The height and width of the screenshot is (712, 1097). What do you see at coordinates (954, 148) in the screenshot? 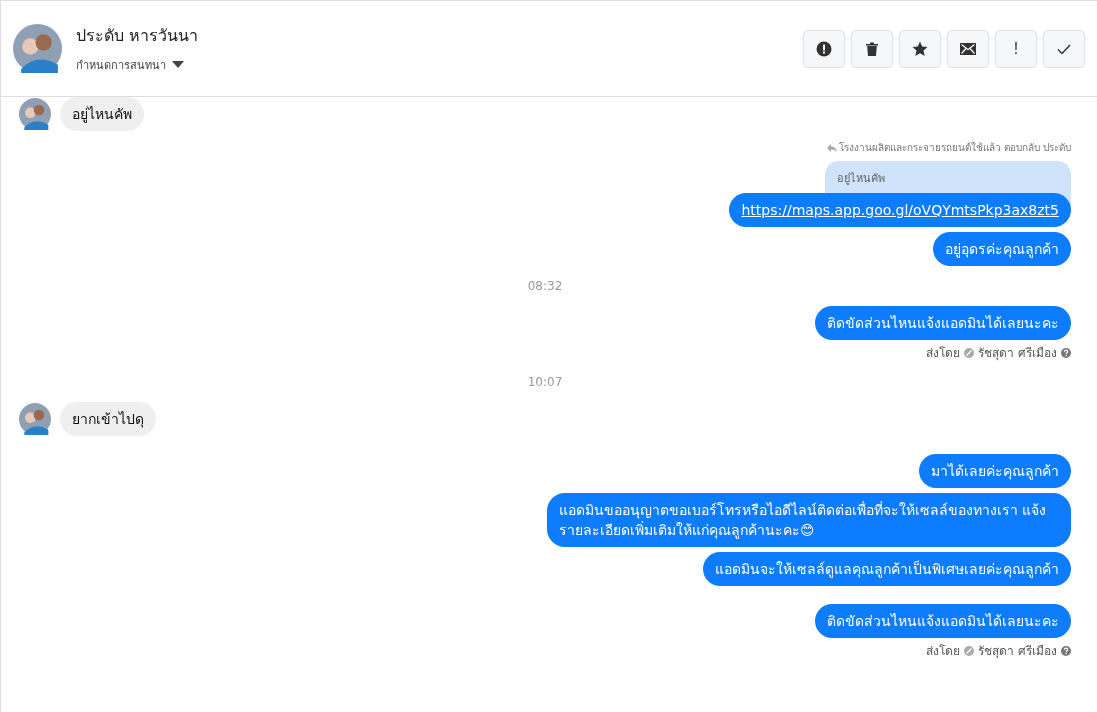
I see `reply-label: โรงงานผลิตและกระจายรถยนต์ใช้แล้ว ตอบกลับ ประดับ` at bounding box center [954, 148].